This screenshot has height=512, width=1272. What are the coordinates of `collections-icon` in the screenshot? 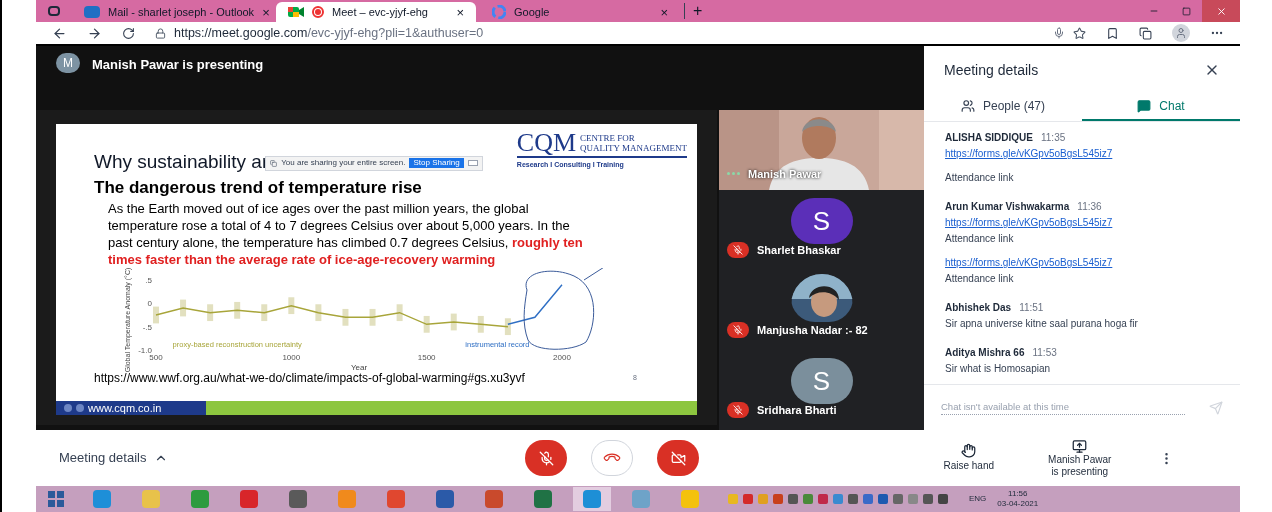 It's located at (1145, 33).